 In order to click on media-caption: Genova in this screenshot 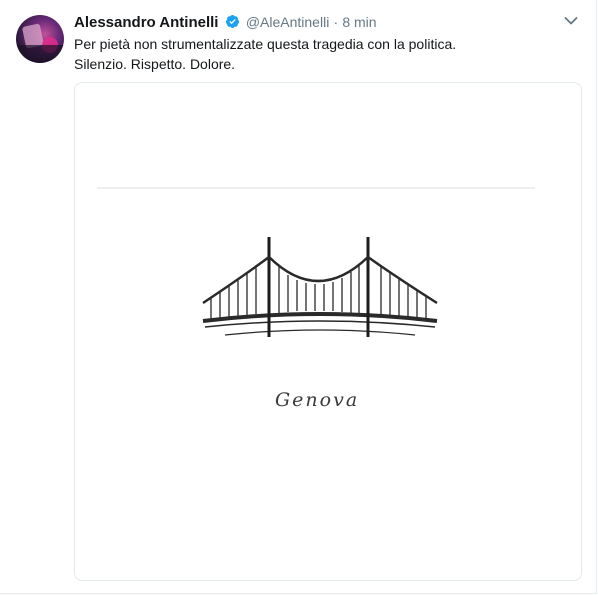, I will do `click(317, 400)`.